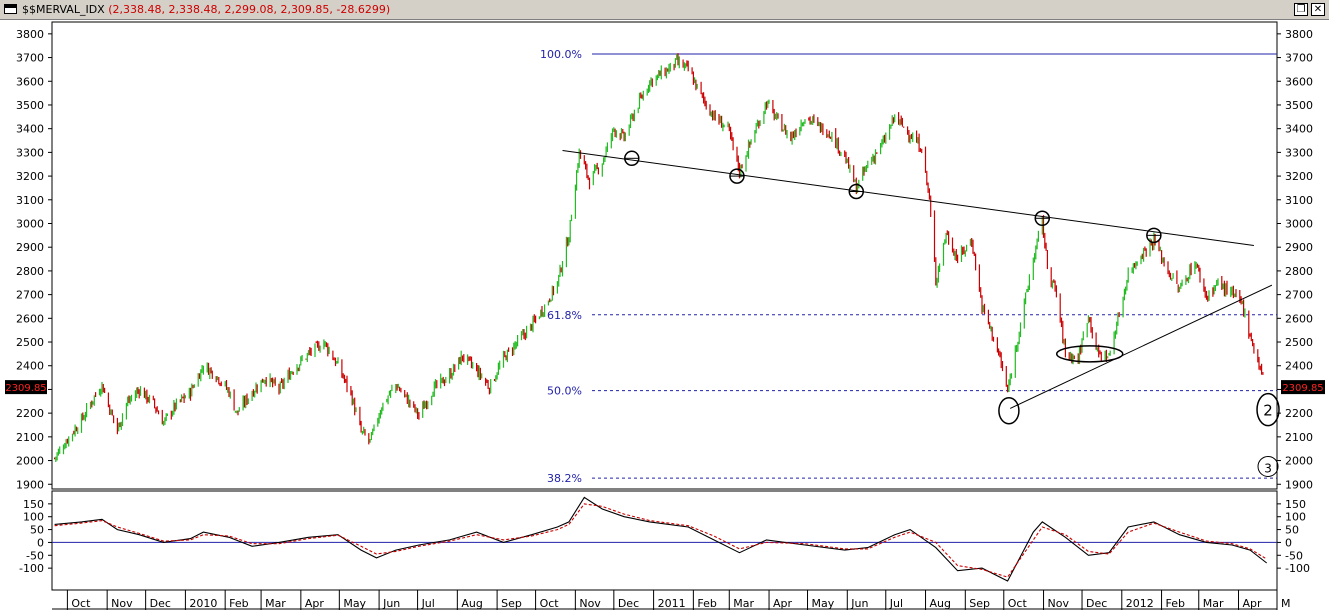  I want to click on y-tick-label-left: 1900, so click(30, 484).